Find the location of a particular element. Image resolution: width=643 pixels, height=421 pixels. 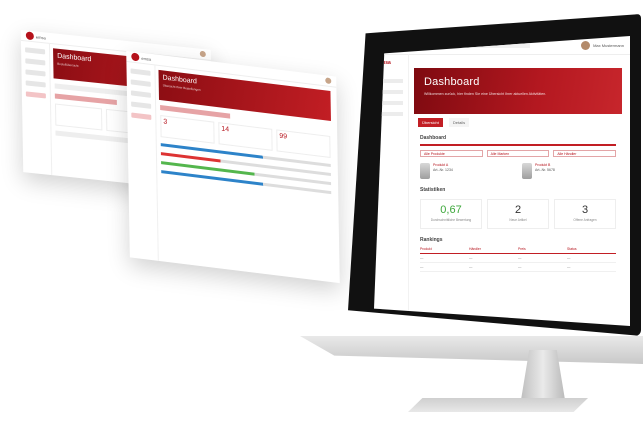

tab-overview: Übersicht is located at coordinates (430, 122).